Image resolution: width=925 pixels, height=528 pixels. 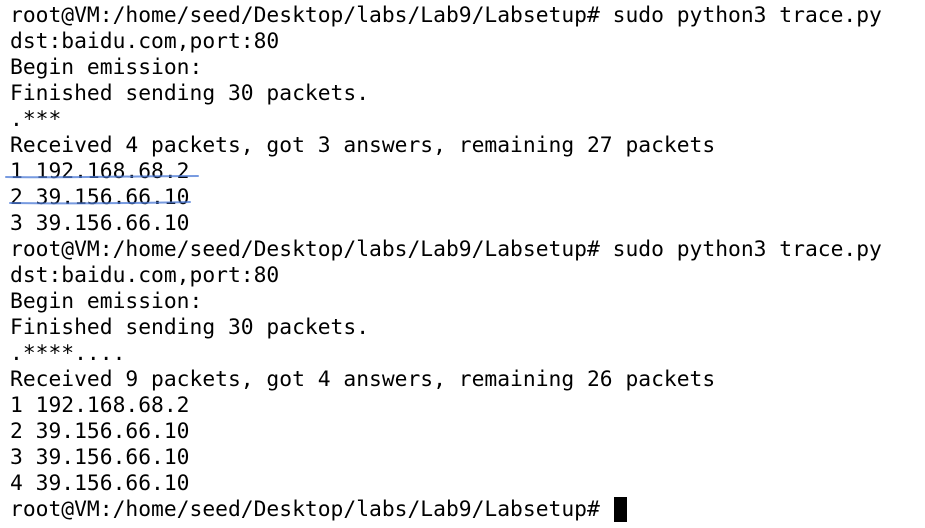 I want to click on terminal-line: 4 39.156.66.10, so click(x=100, y=483).